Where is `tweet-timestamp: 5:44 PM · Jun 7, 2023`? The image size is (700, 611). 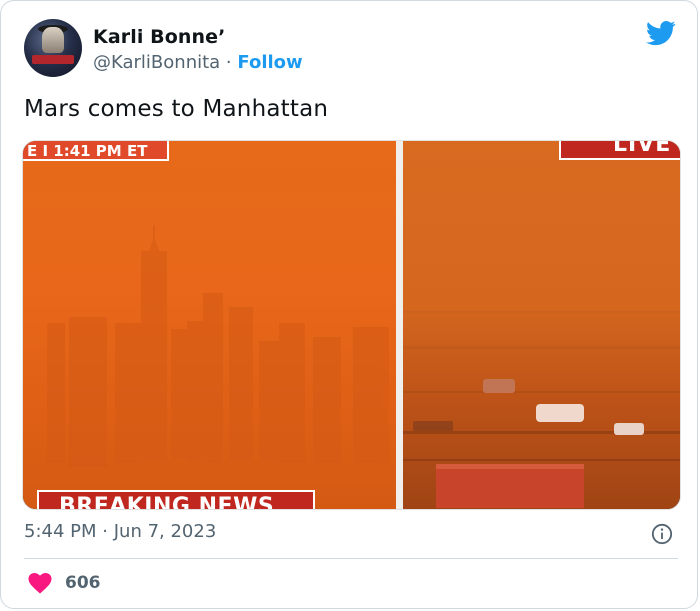 tweet-timestamp: 5:44 PM · Jun 7, 2023 is located at coordinates (120, 531).